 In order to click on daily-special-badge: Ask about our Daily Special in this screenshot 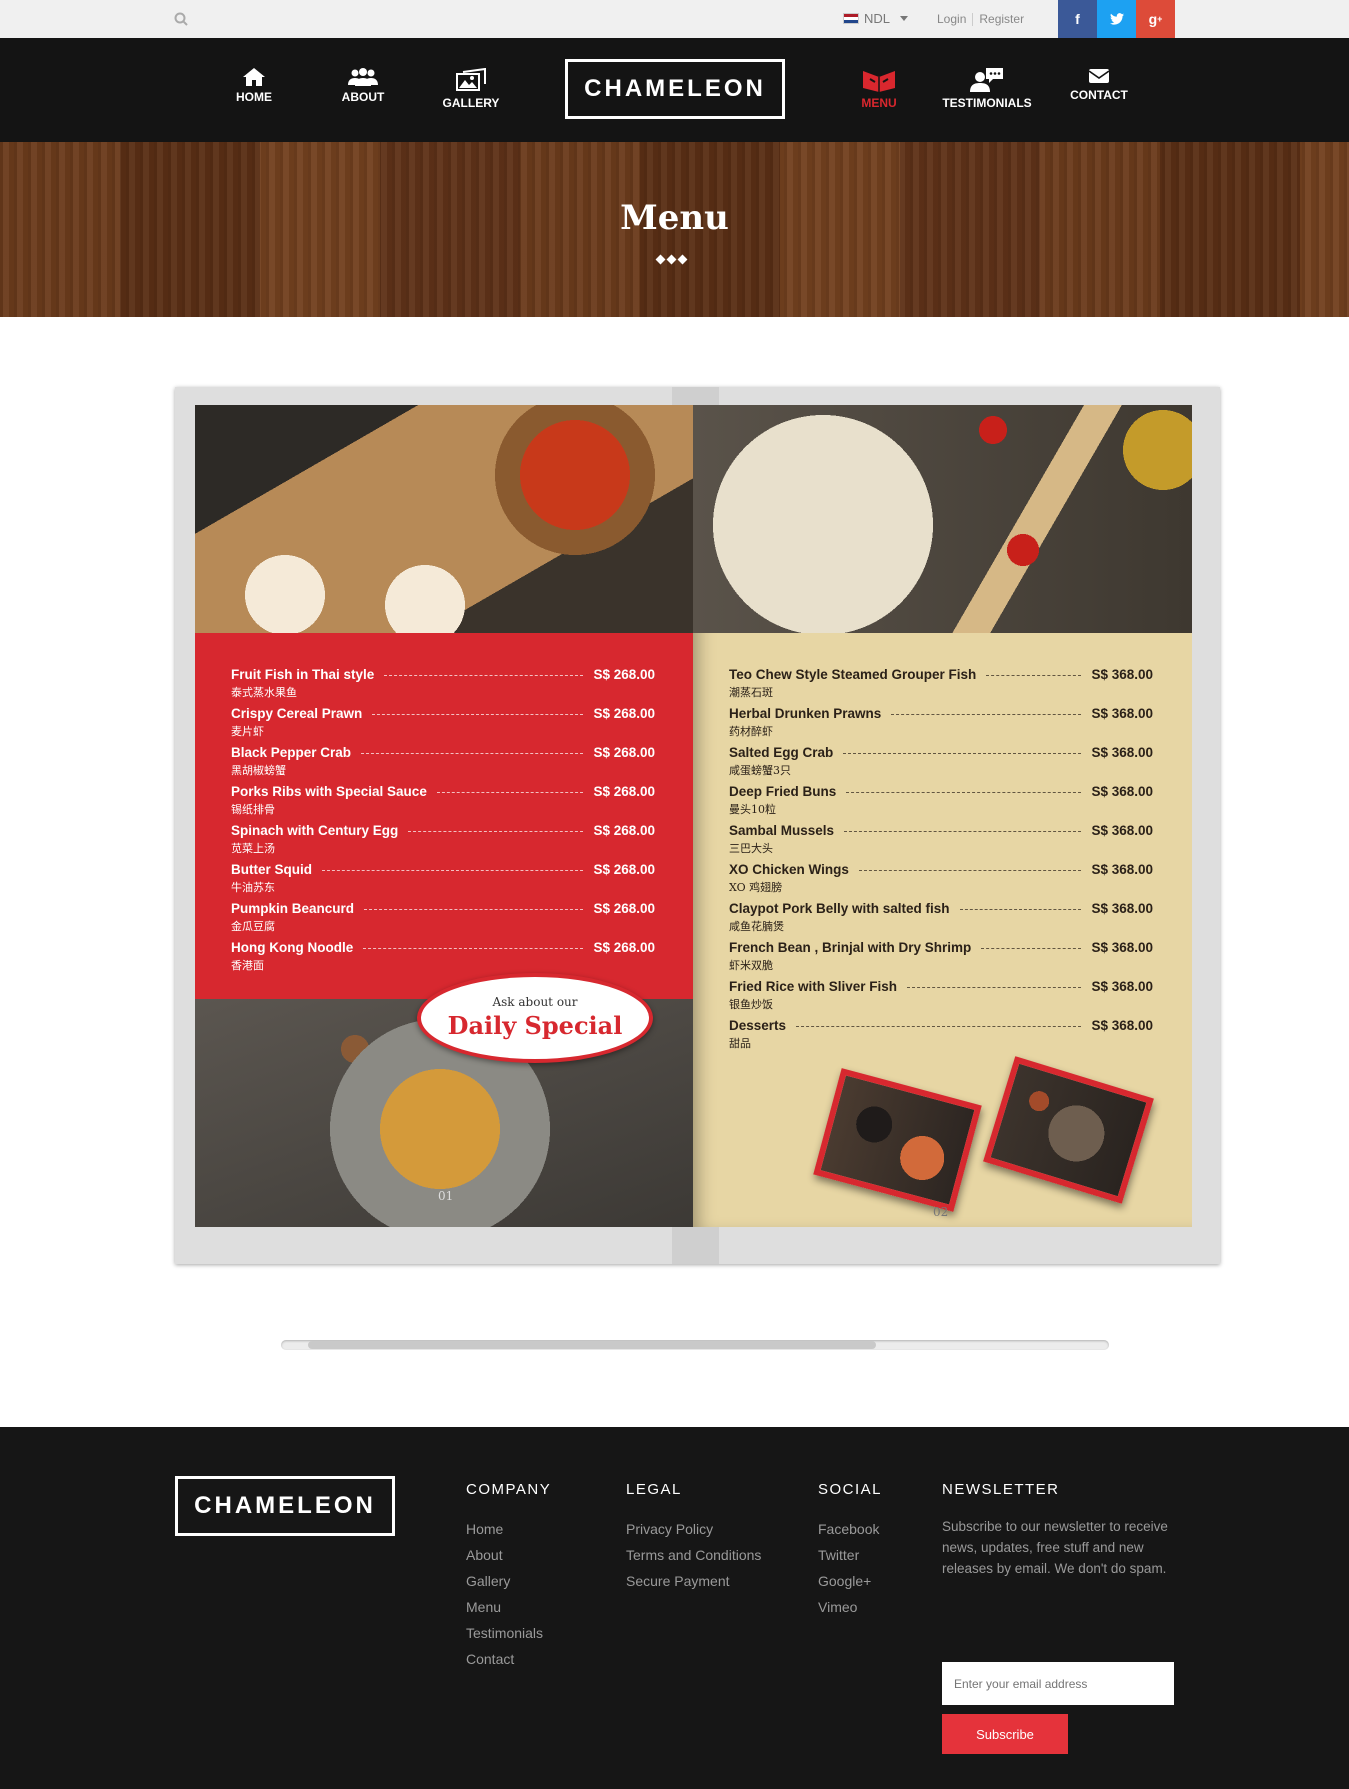, I will do `click(535, 1018)`.